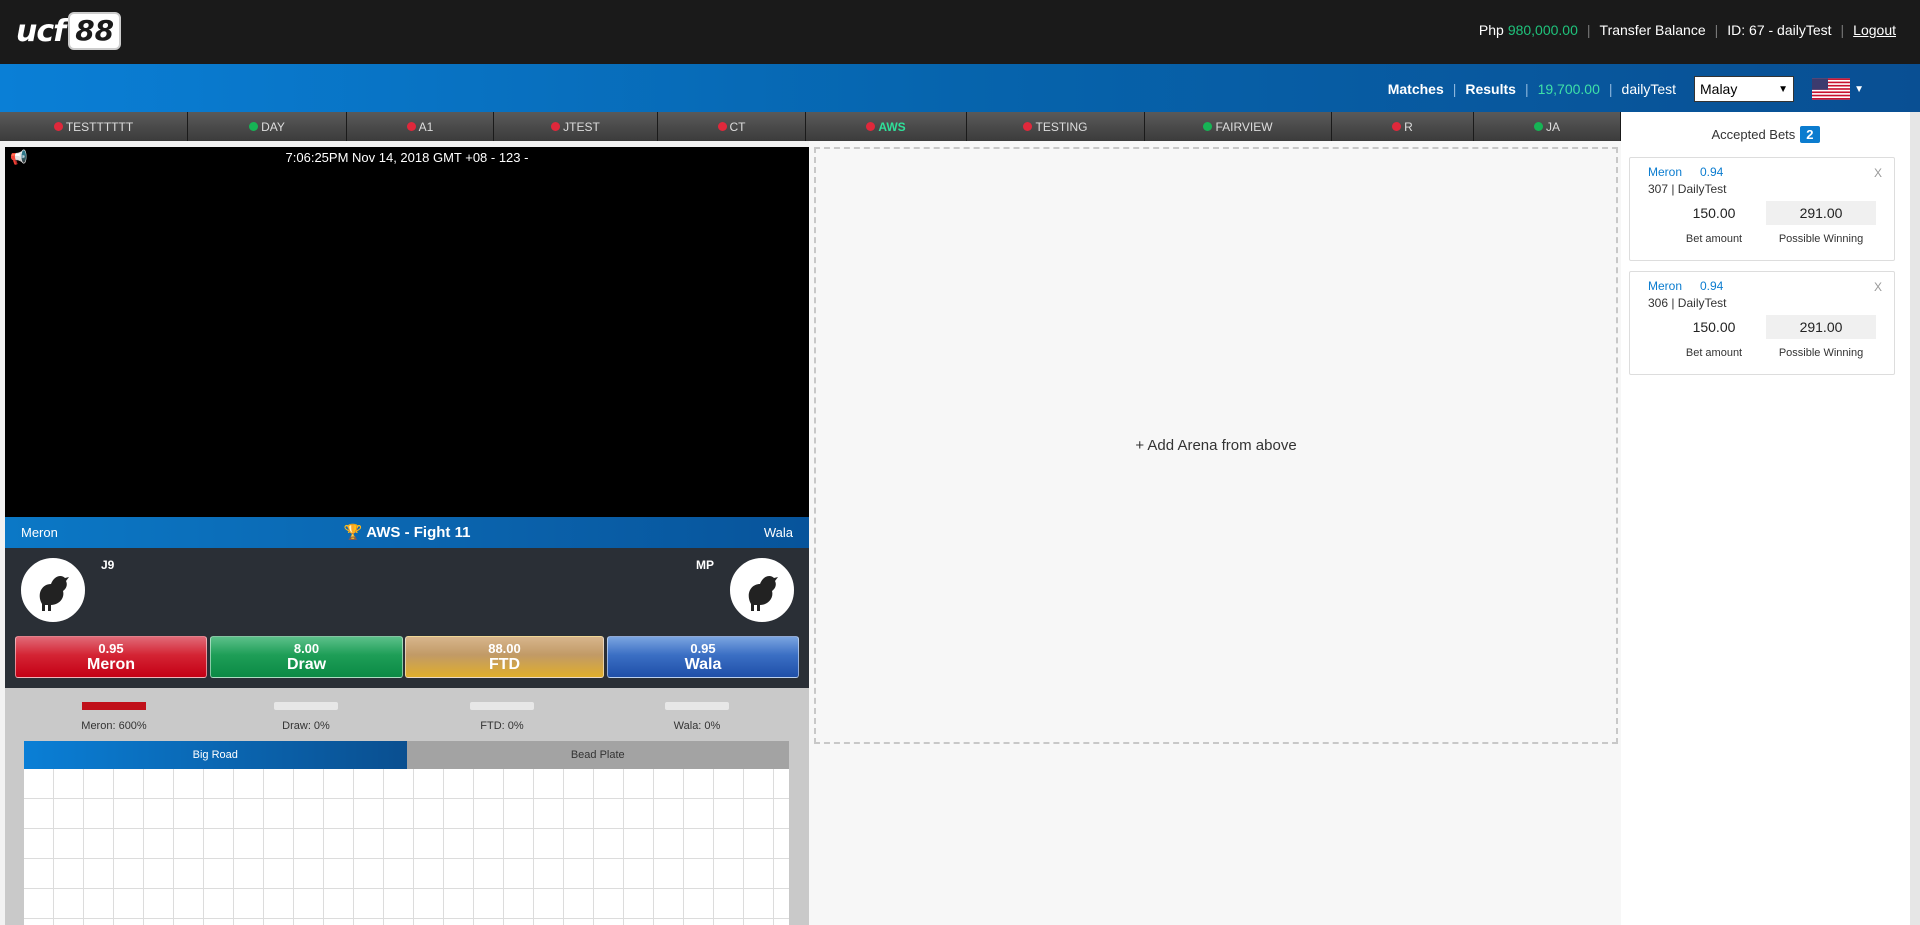 The image size is (1920, 925). I want to click on tab-arena-5: AWS, so click(886, 126).